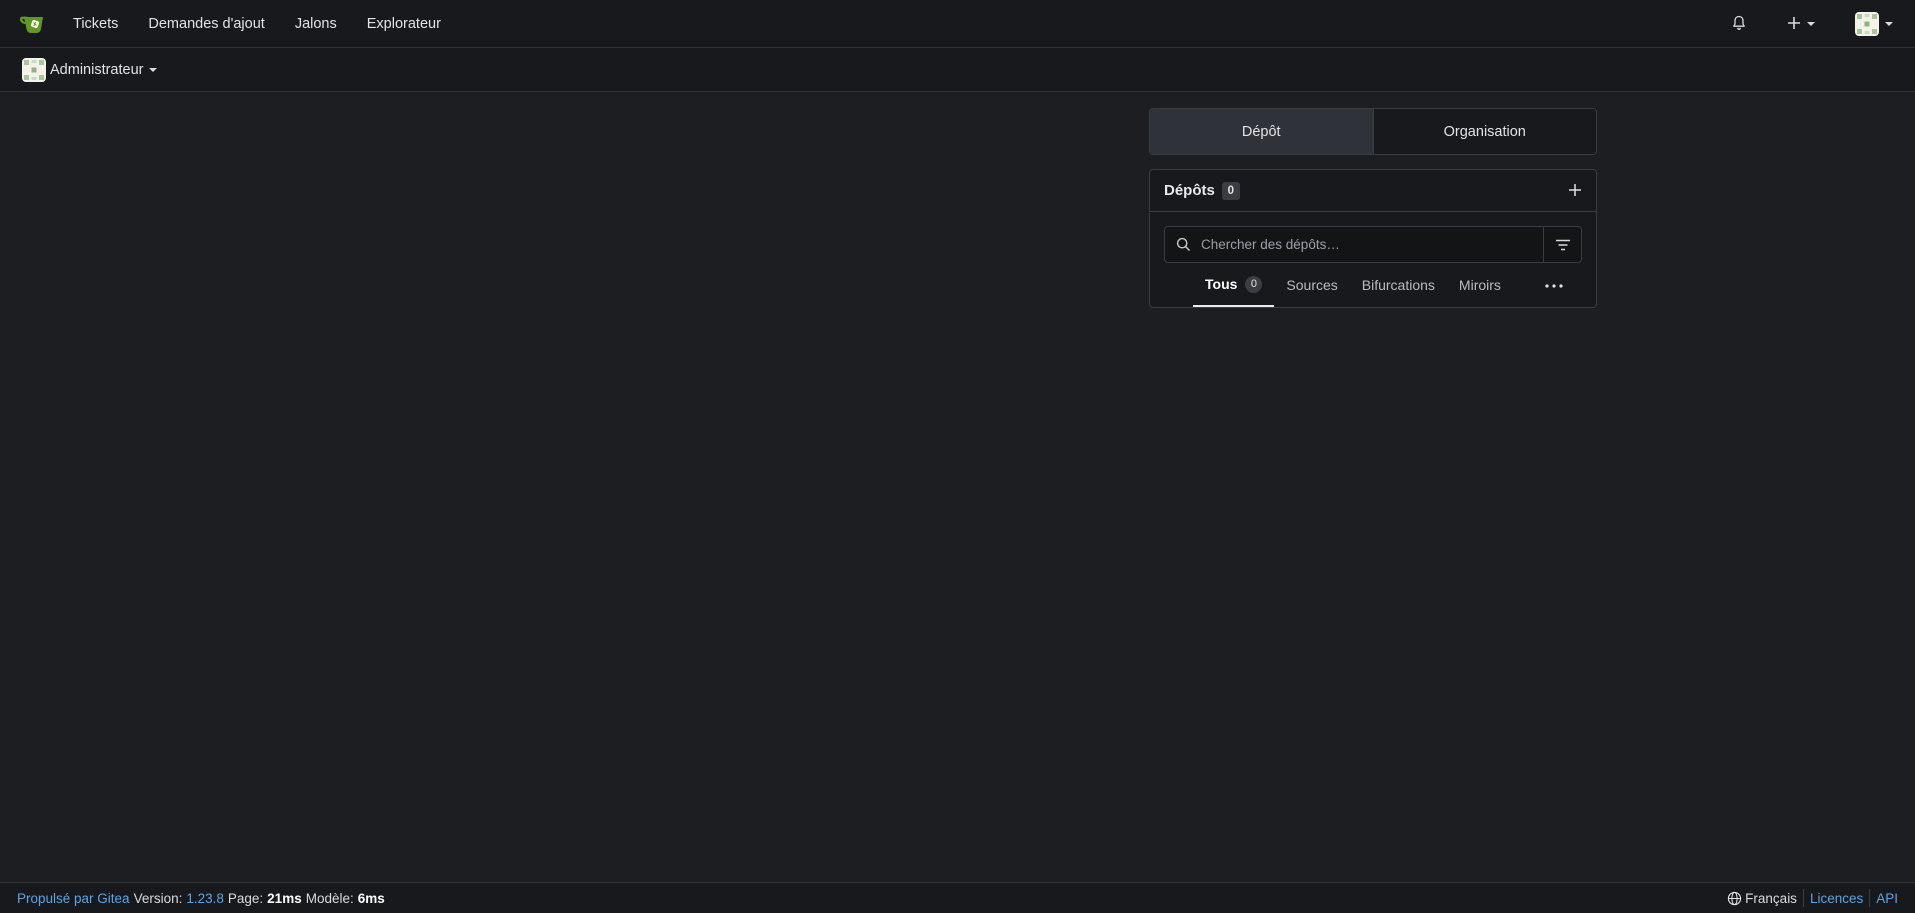  I want to click on user-menu-button, so click(1878, 24).